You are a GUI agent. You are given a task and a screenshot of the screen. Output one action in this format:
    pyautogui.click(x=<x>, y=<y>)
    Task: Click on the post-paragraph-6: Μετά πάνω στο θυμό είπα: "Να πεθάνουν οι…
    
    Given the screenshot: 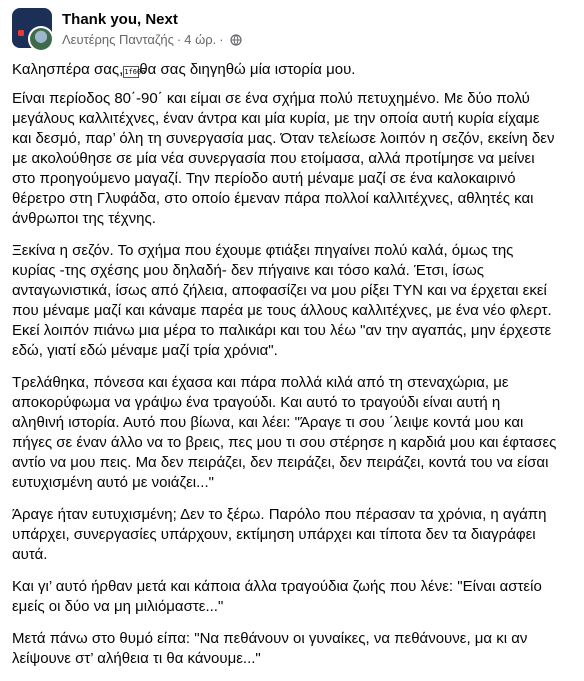 What is the action you would take?
    pyautogui.click(x=270, y=648)
    